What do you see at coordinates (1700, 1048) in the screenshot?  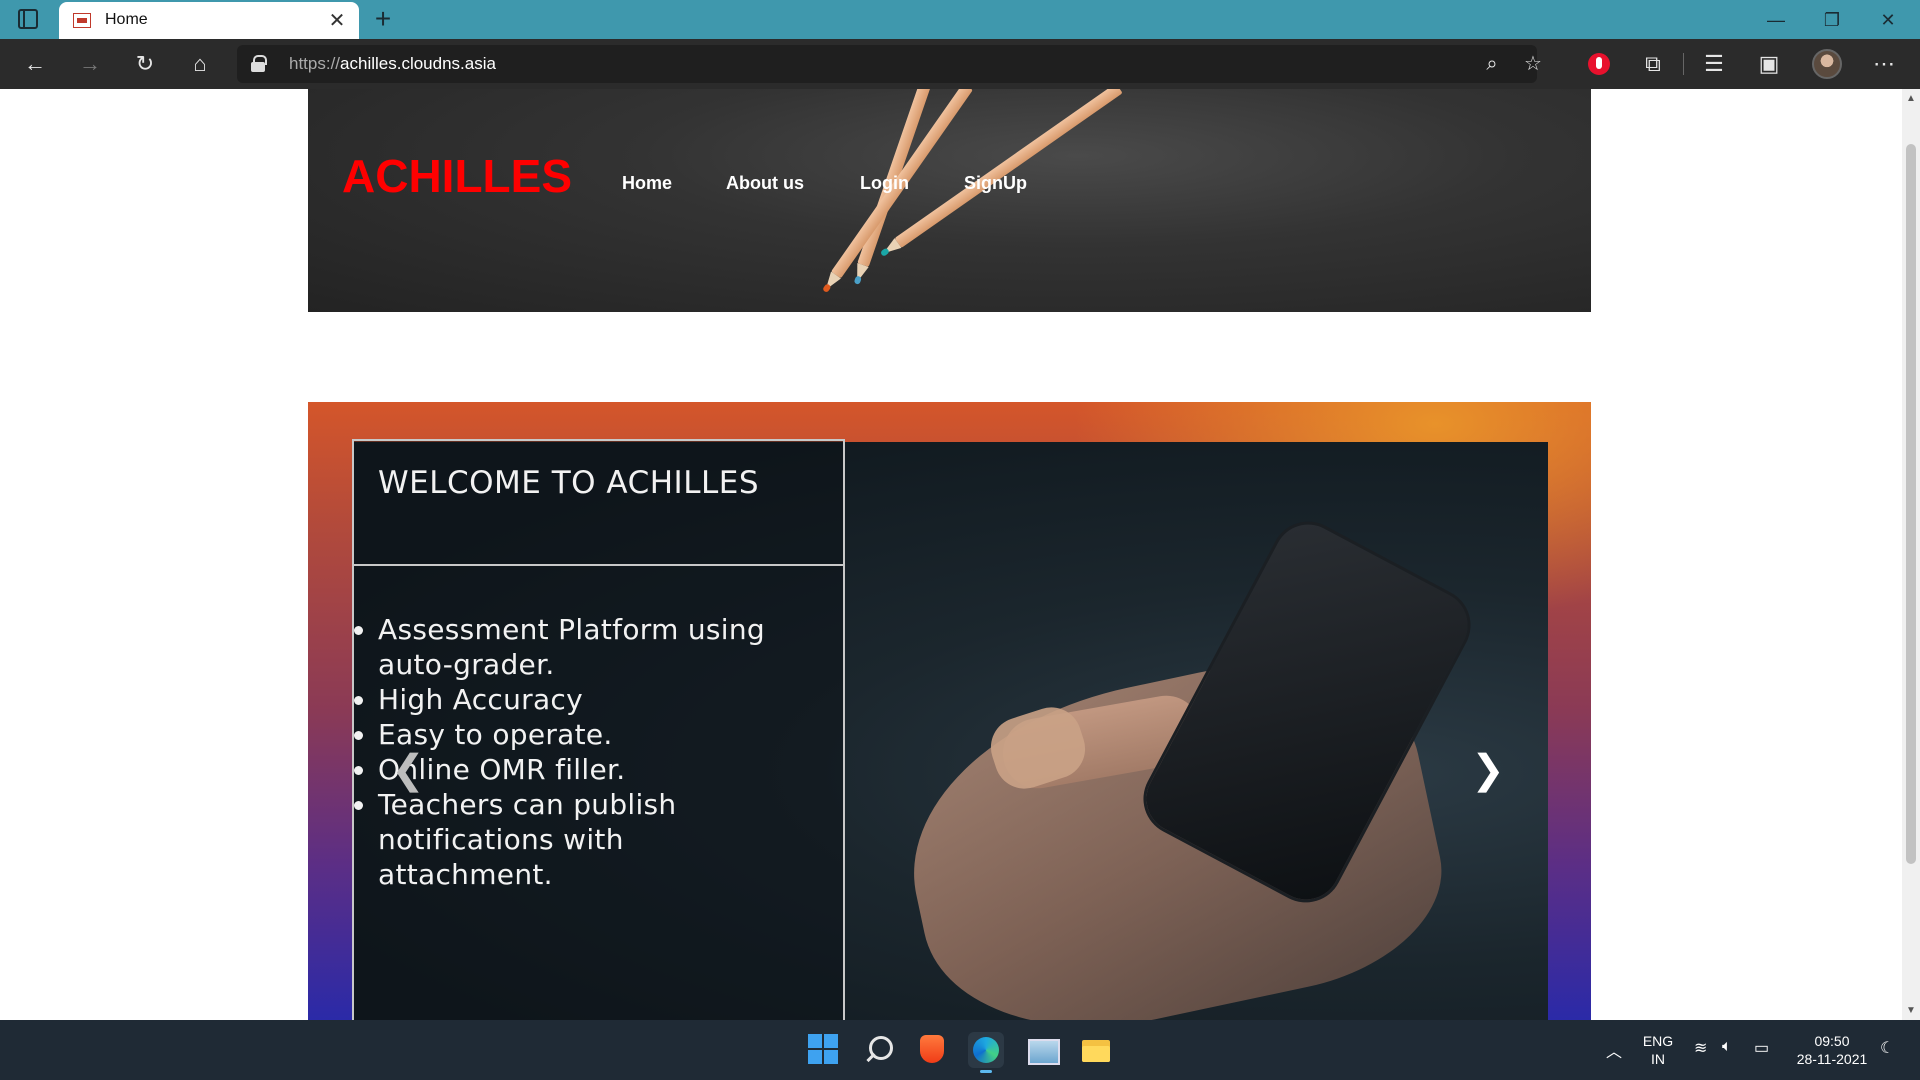 I see `wifi-icon: ≋` at bounding box center [1700, 1048].